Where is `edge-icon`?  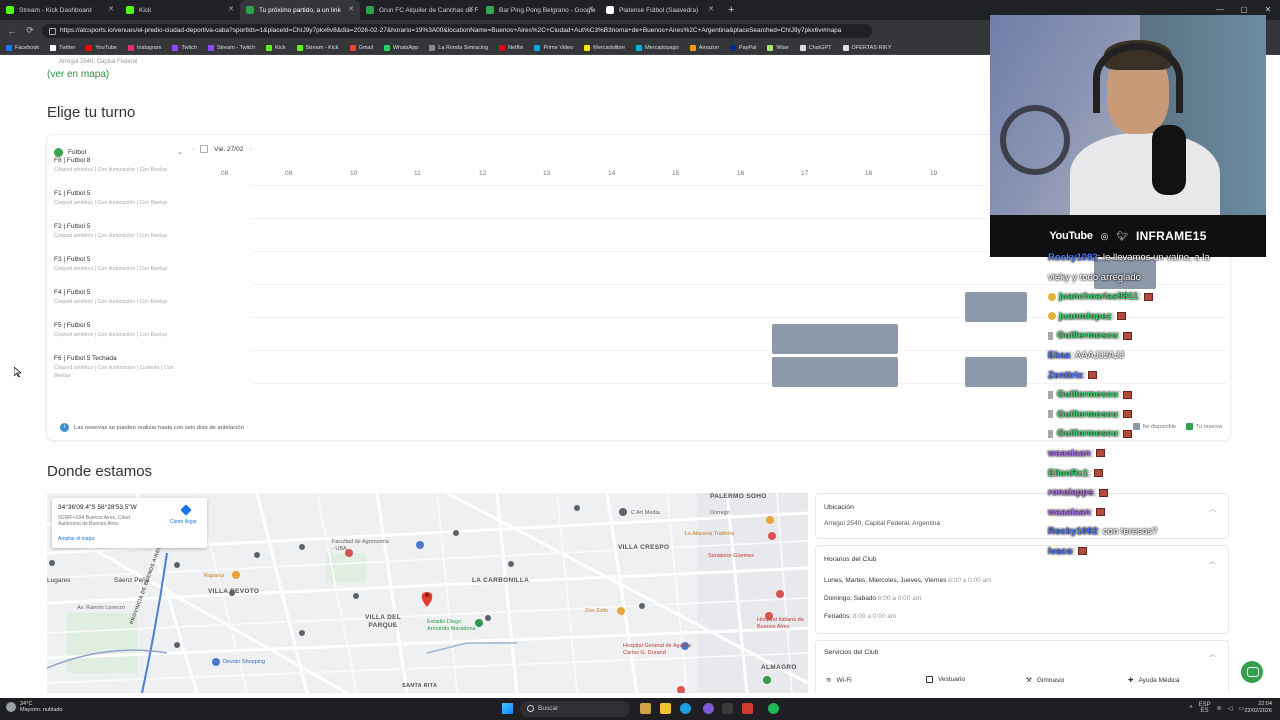 edge-icon is located at coordinates (685, 708).